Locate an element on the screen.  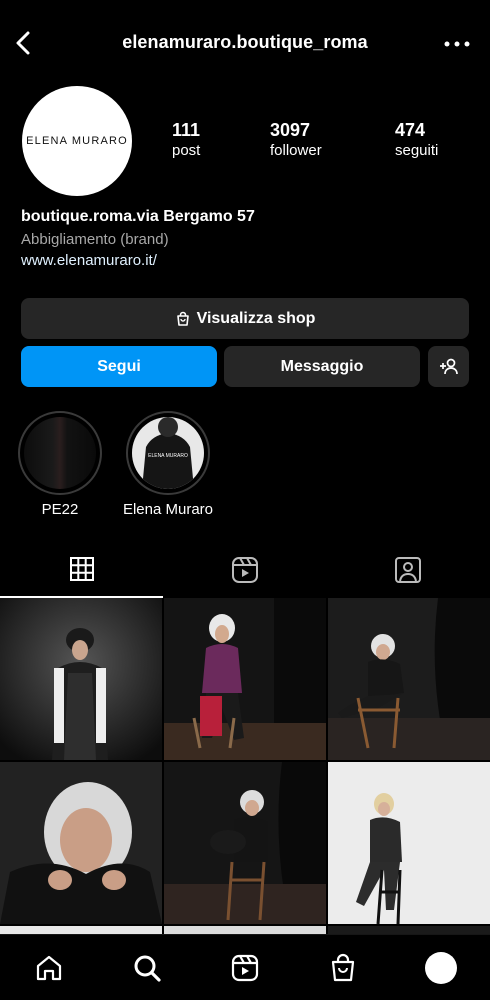
tab-posts-grid is located at coordinates (81, 570).